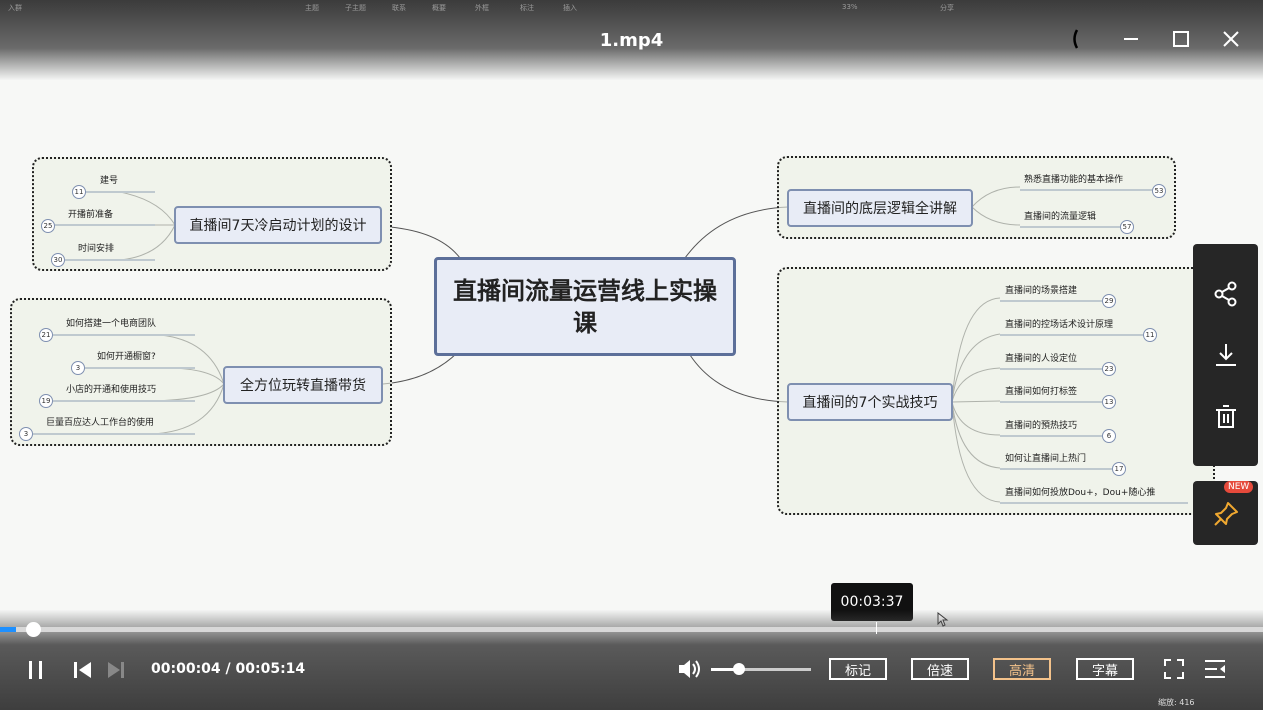 This screenshot has height=710, width=1263. Describe the element at coordinates (1109, 436) in the screenshot. I see `count-badge: 6` at that location.